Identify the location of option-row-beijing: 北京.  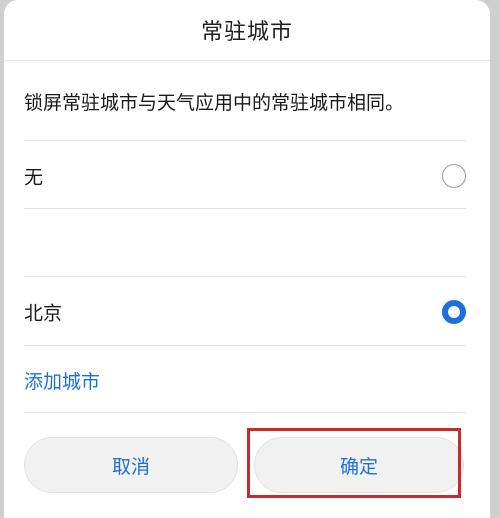
(245, 312).